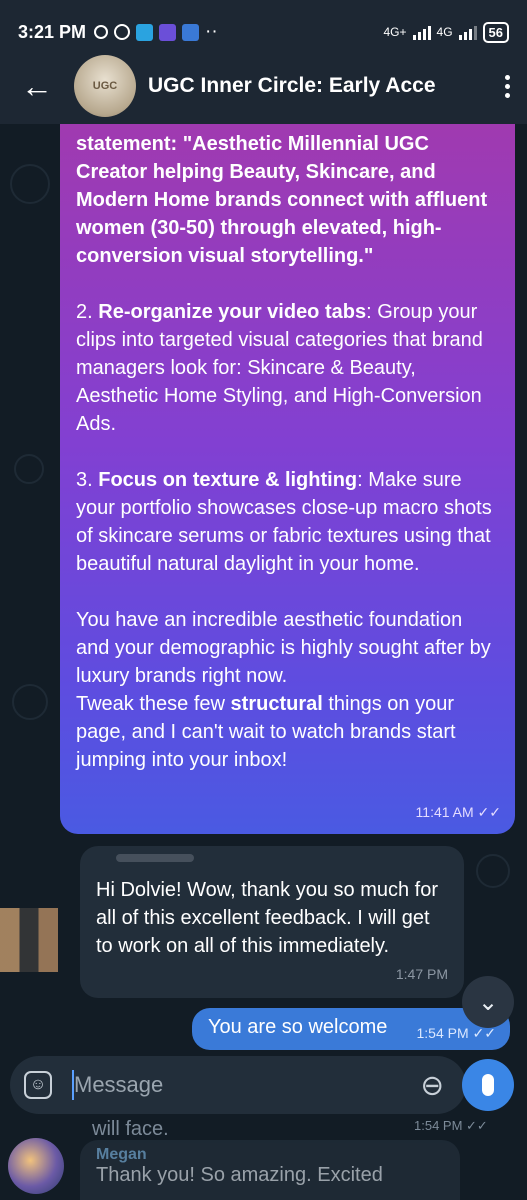  Describe the element at coordinates (307, 86) in the screenshot. I see `chat-title: UGC Inner Circle: Early Acce` at that location.